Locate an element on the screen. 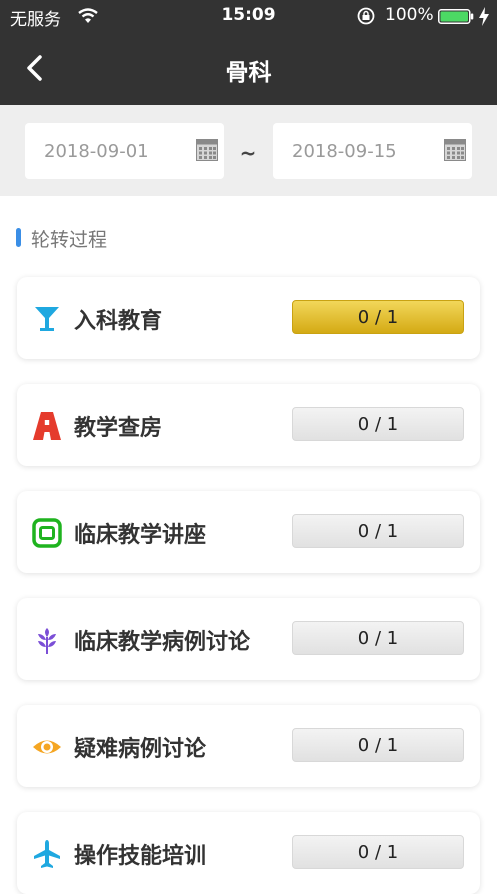 Image resolution: width=497 pixels, height=894 pixels. start-date-field: 2018-09-01 is located at coordinates (124, 151).